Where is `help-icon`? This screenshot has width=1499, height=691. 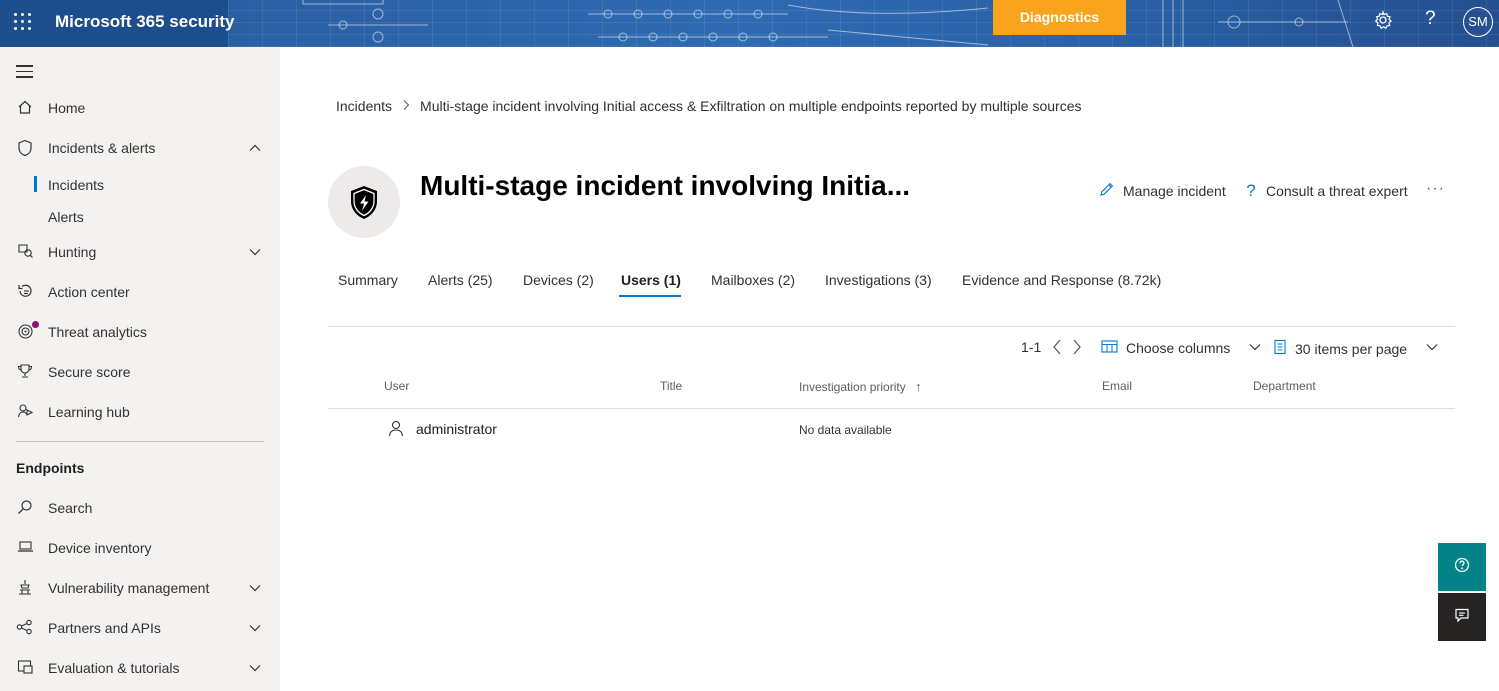
help-icon is located at coordinates (1462, 567).